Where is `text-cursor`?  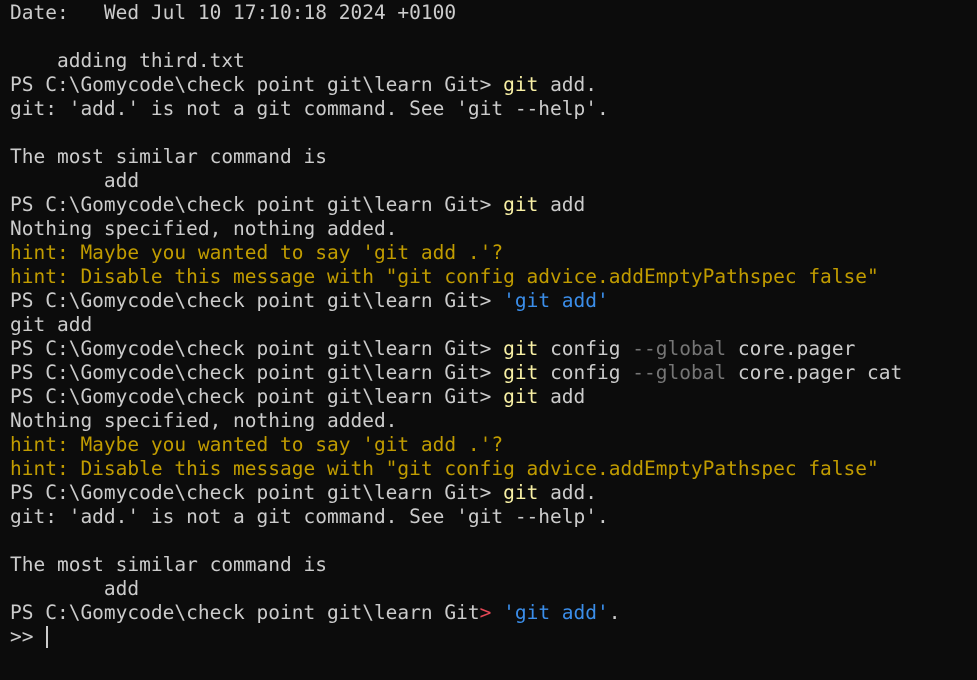
text-cursor is located at coordinates (47, 637).